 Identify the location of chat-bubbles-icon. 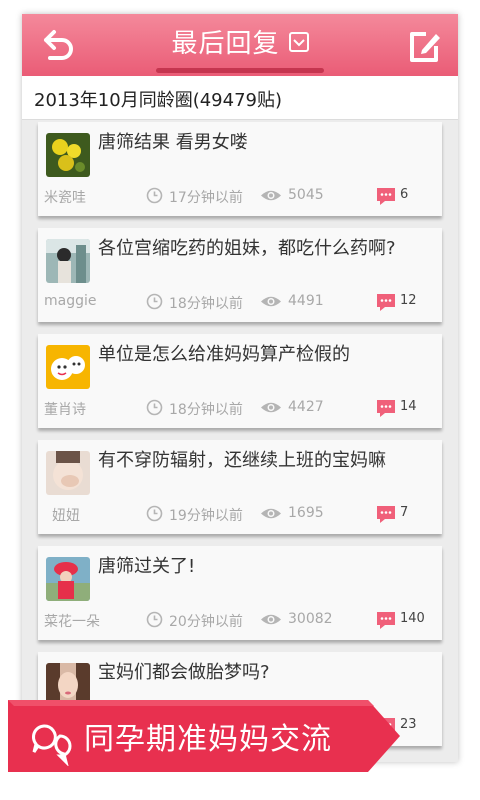
(51, 745).